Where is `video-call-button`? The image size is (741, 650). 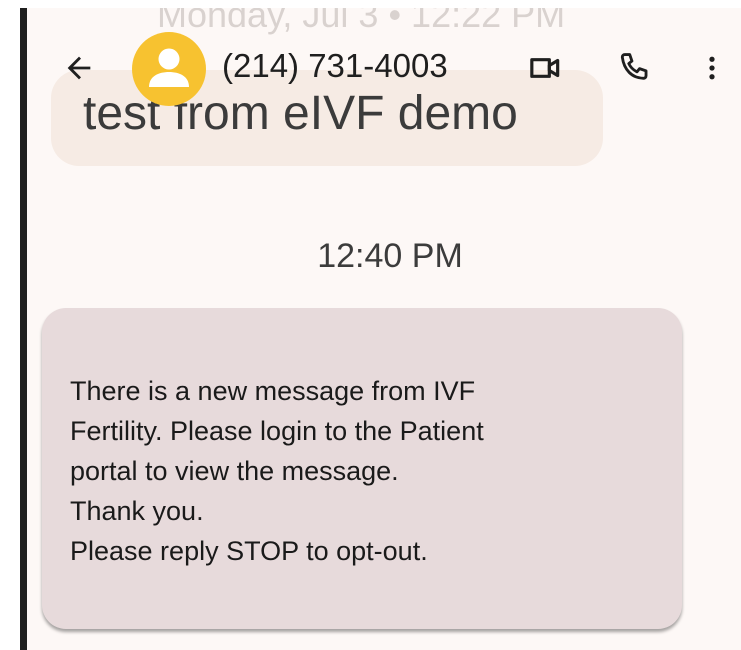
video-call-button is located at coordinates (546, 68).